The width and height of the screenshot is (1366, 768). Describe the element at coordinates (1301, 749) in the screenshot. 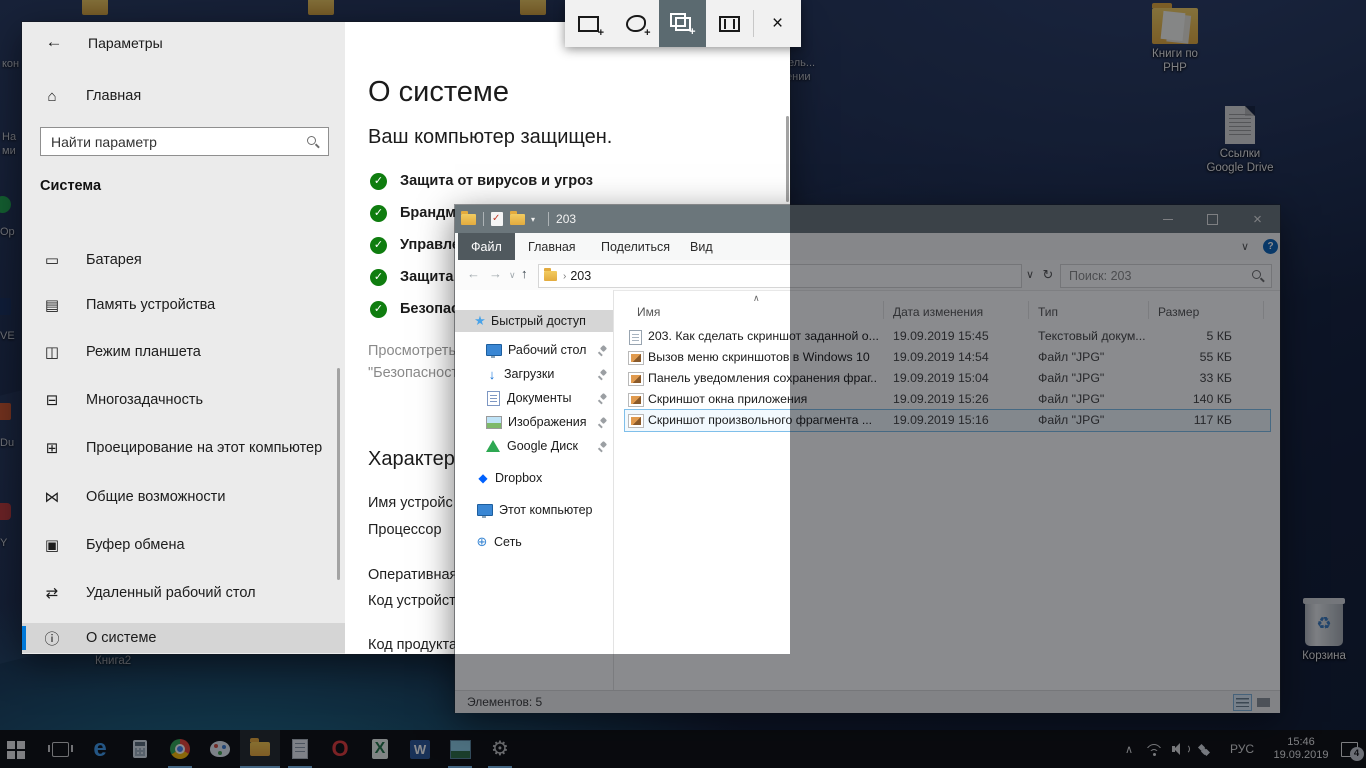

I see `clock: 15:46 19.09.2019` at that location.